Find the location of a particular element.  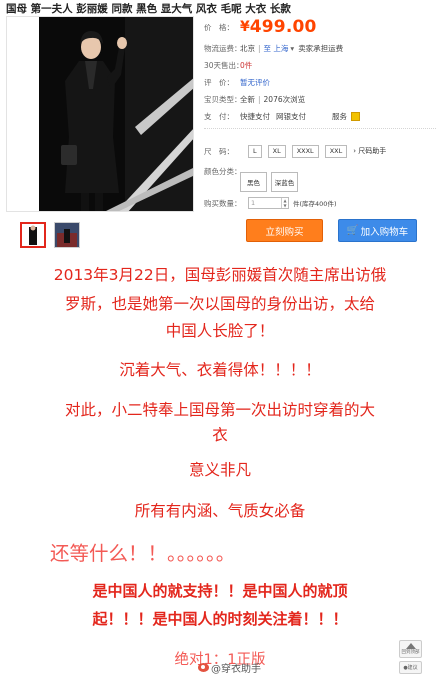

thumbnail-2-image is located at coordinates (67, 235).